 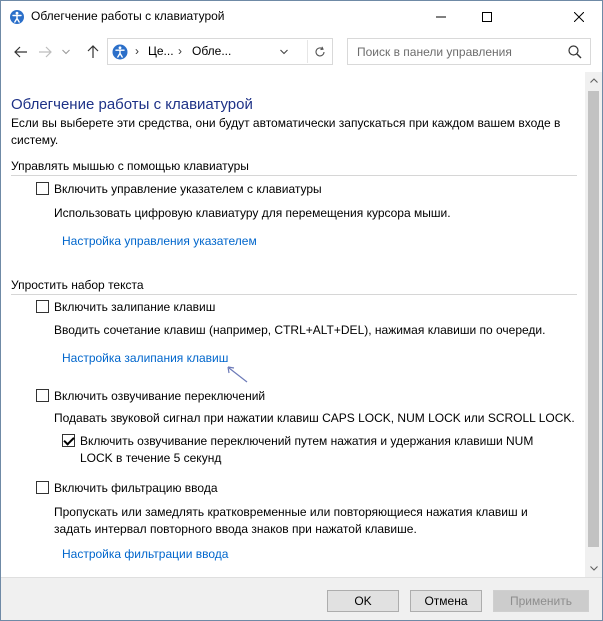 I want to click on back-button, so click(x=21, y=52).